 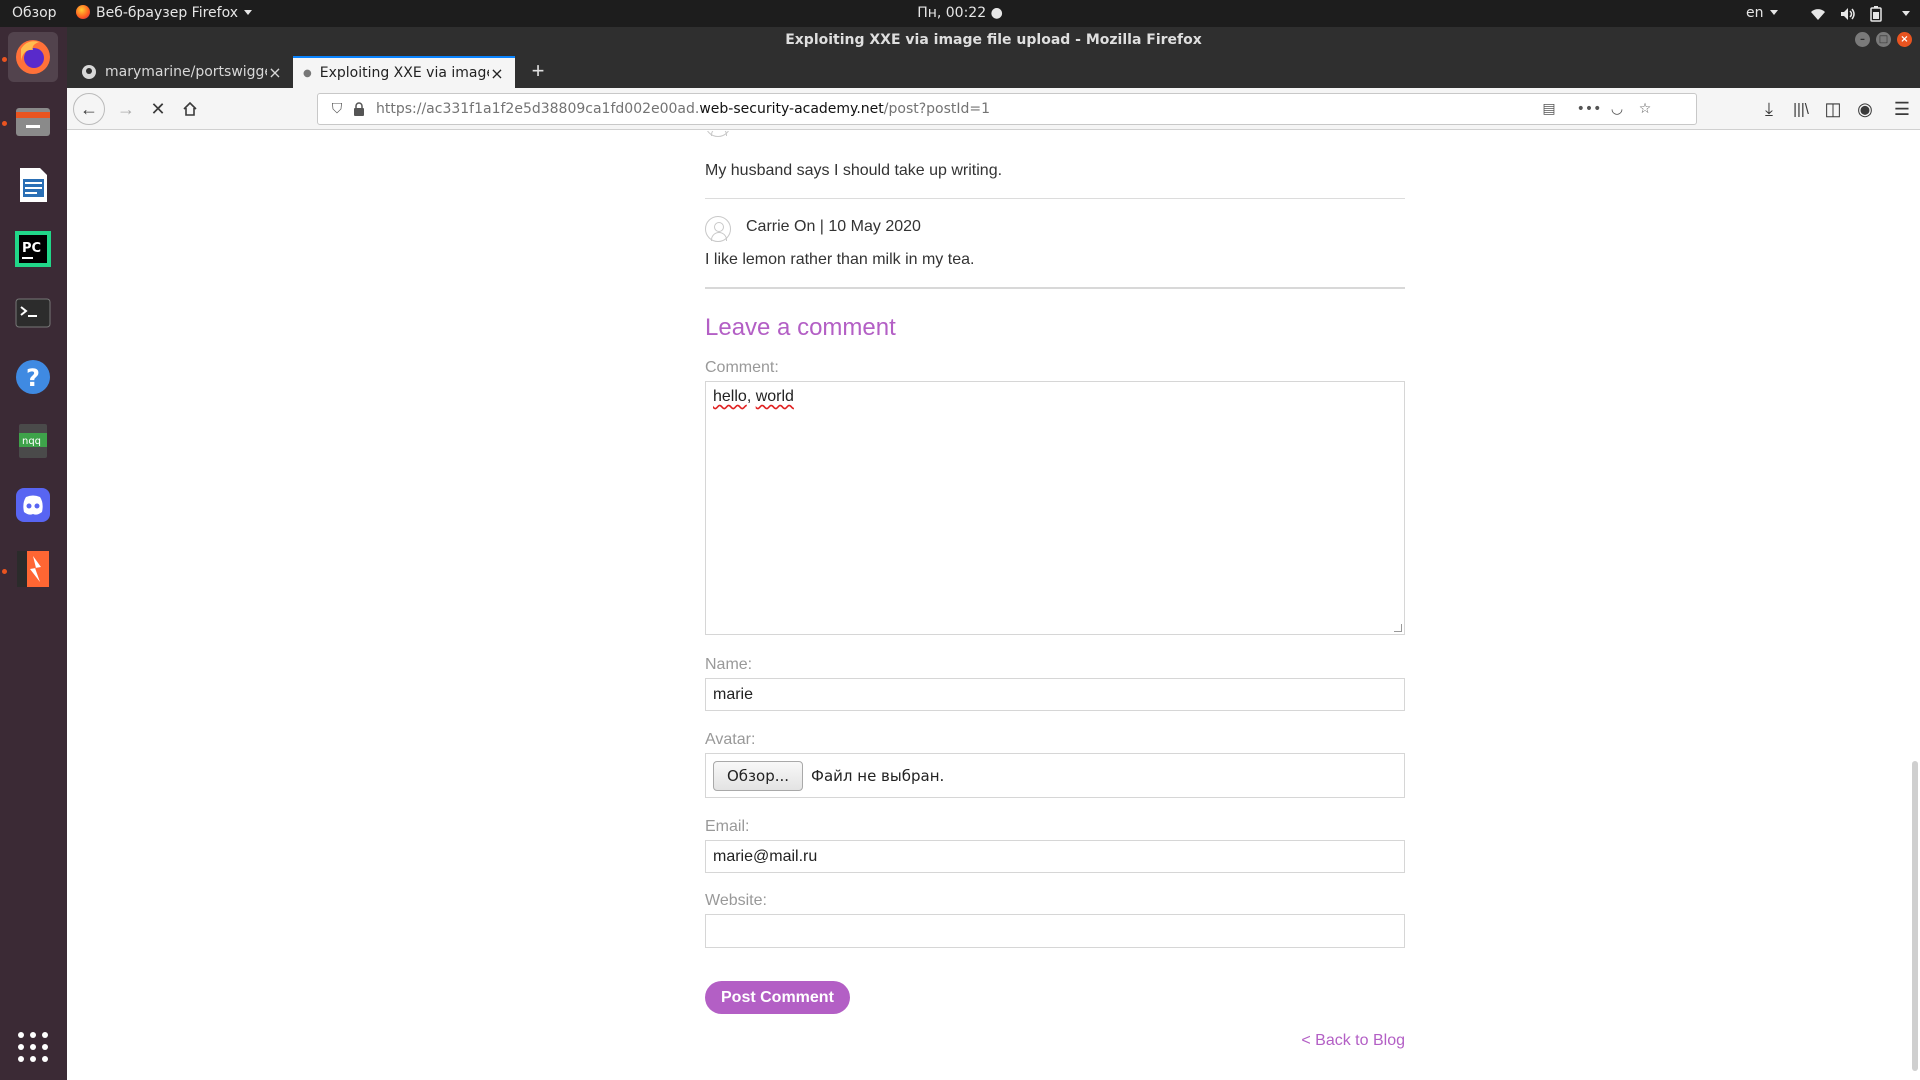 I want to click on tab-title: Exploiting XXE via image file upload, so click(x=404, y=73).